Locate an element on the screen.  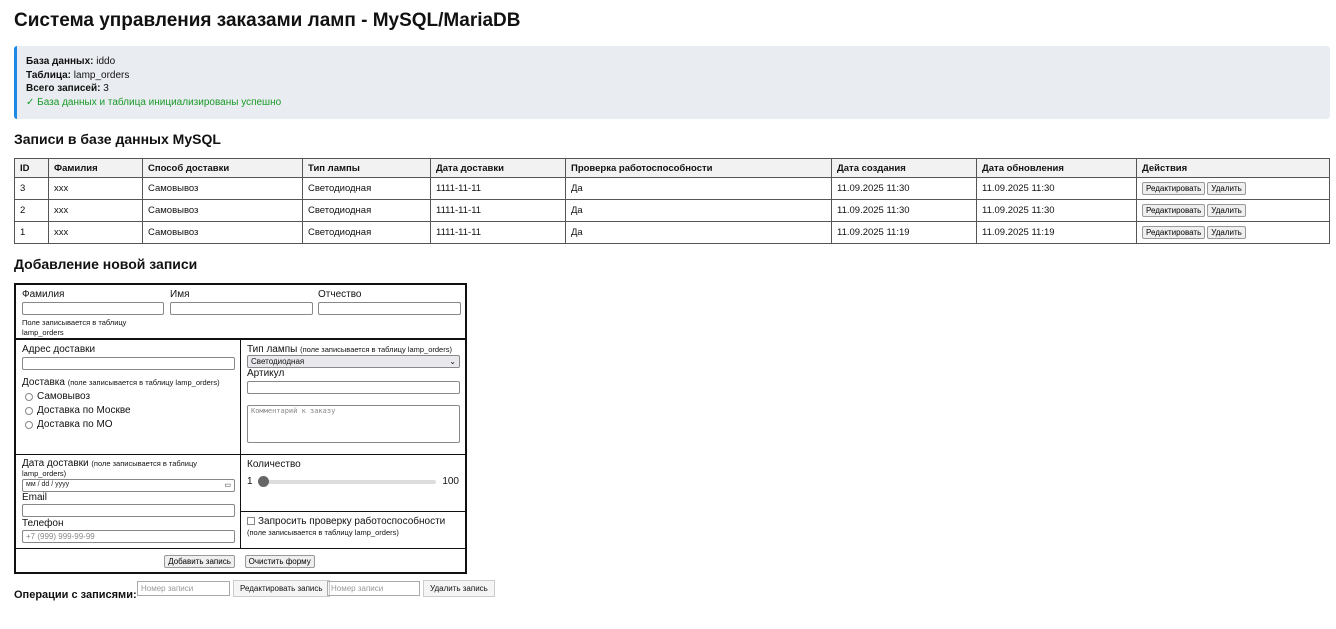
phone-input: +7 (999) 999-99-99 is located at coordinates (128, 536).